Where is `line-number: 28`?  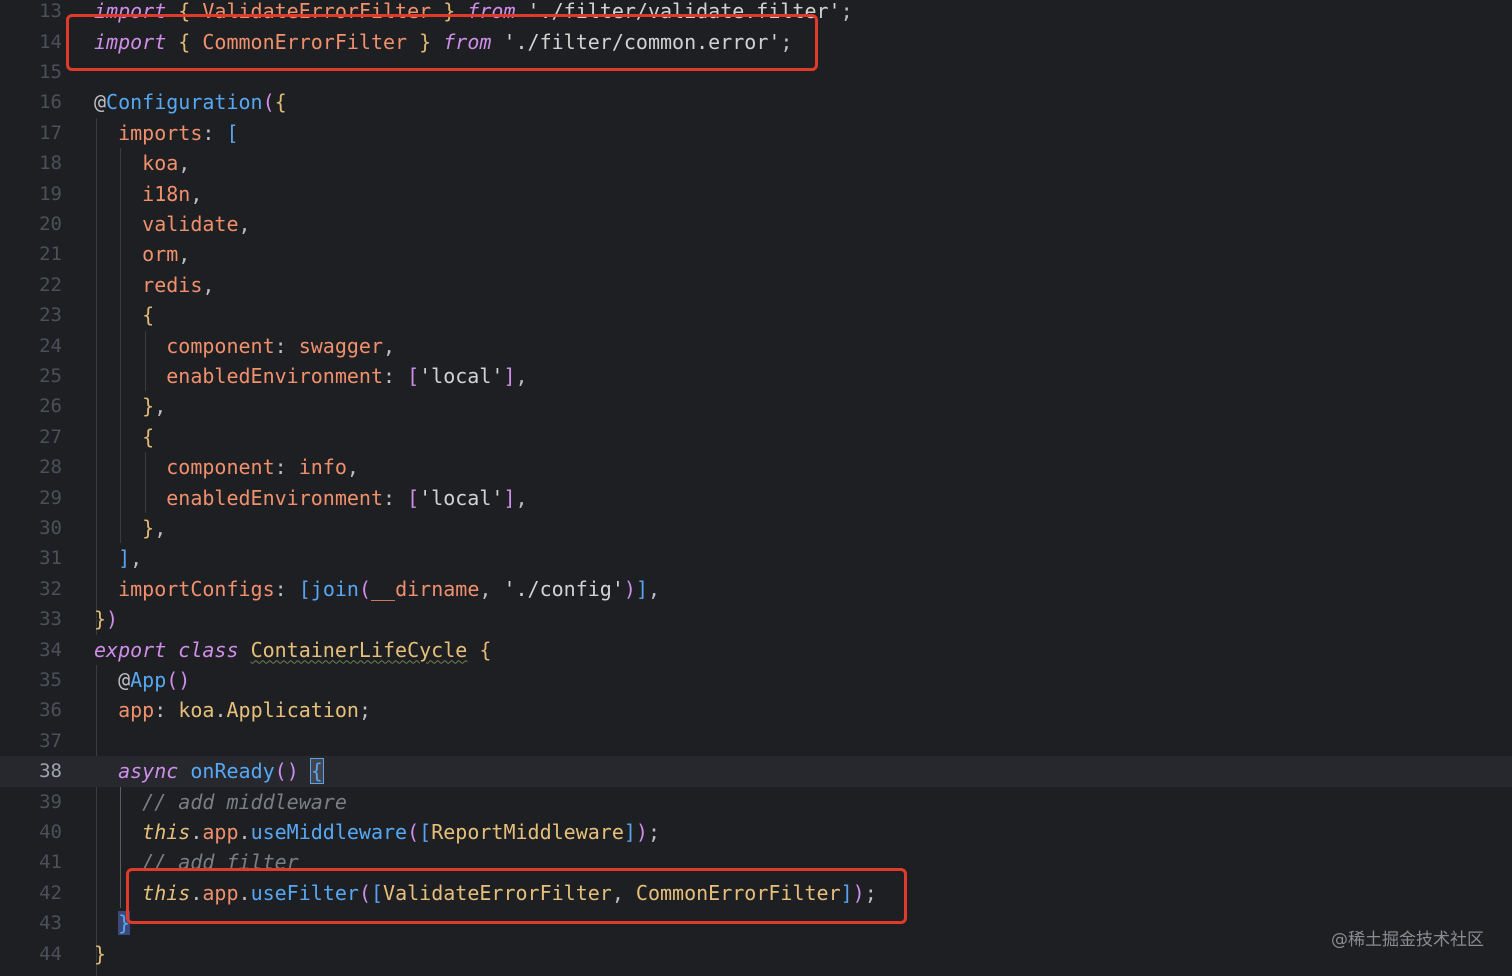 line-number: 28 is located at coordinates (31, 467).